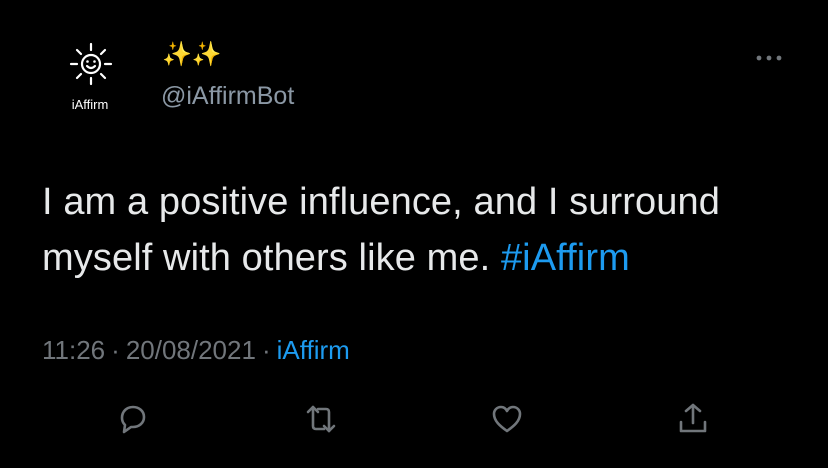 The width and height of the screenshot is (828, 468). I want to click on retweet-icon, so click(321, 419).